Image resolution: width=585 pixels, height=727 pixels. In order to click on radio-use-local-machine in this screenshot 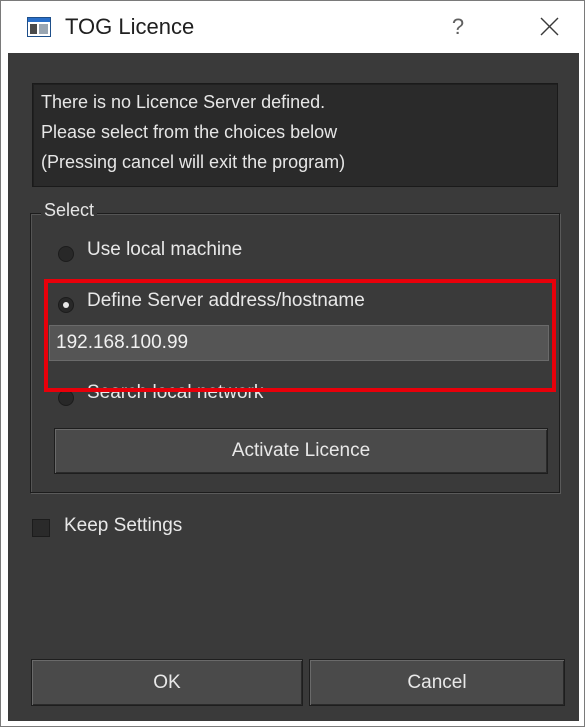, I will do `click(66, 254)`.